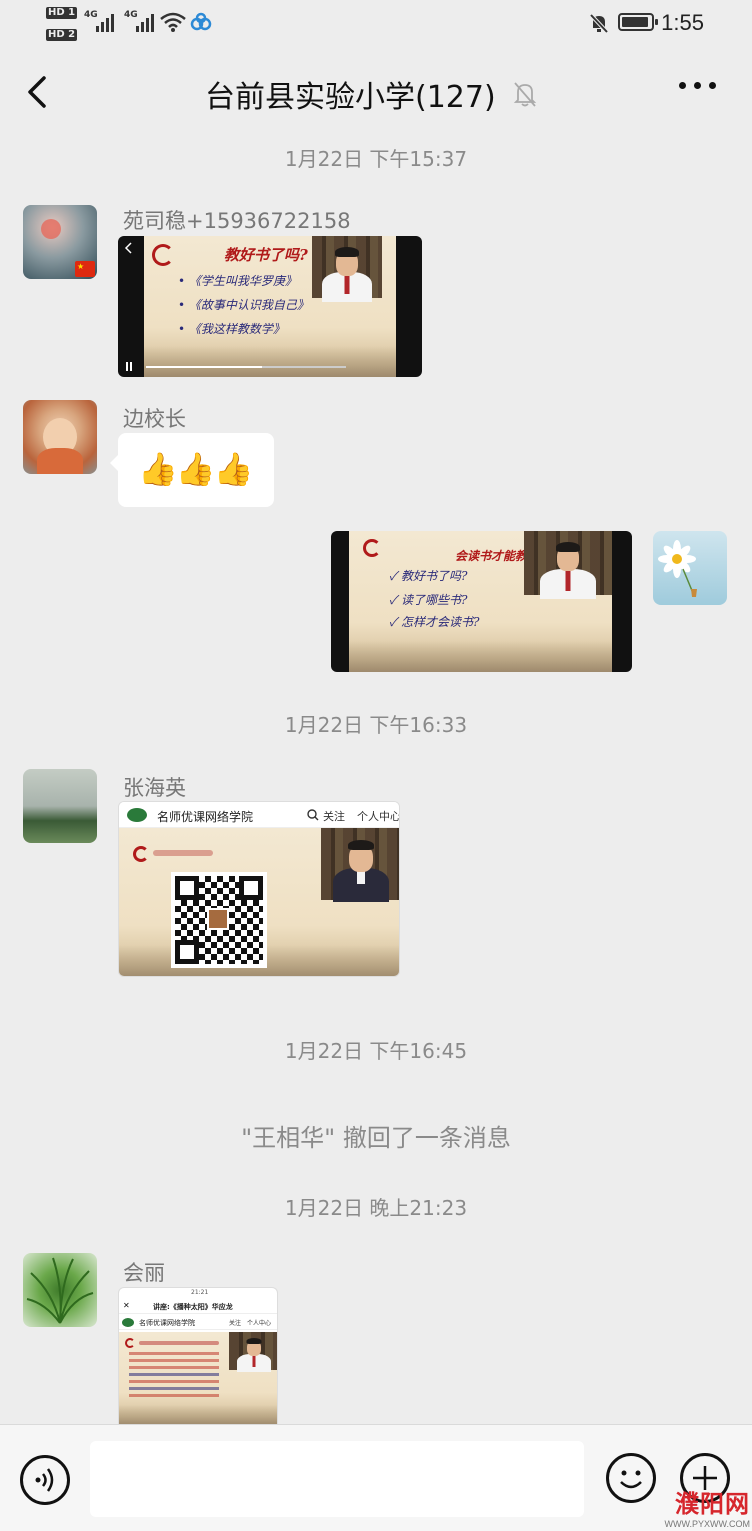 Image resolution: width=752 pixels, height=1531 pixels. What do you see at coordinates (376, 23) in the screenshot?
I see `status-bar: HD 1 HD 2 4G 4G 1:55` at bounding box center [376, 23].